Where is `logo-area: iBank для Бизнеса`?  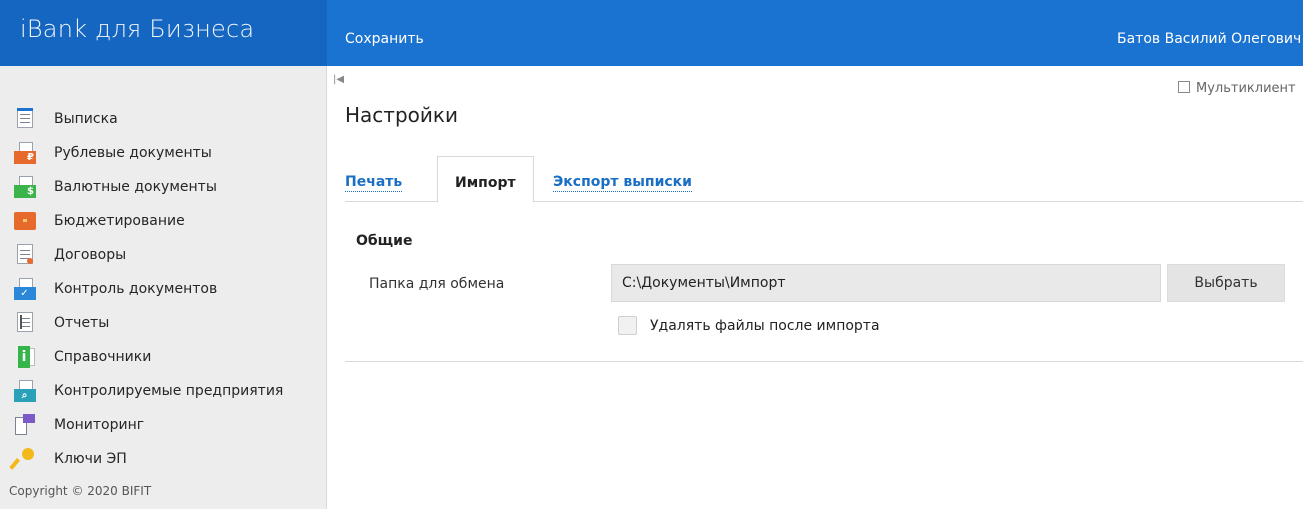
logo-area: iBank для Бизнеса is located at coordinates (163, 33).